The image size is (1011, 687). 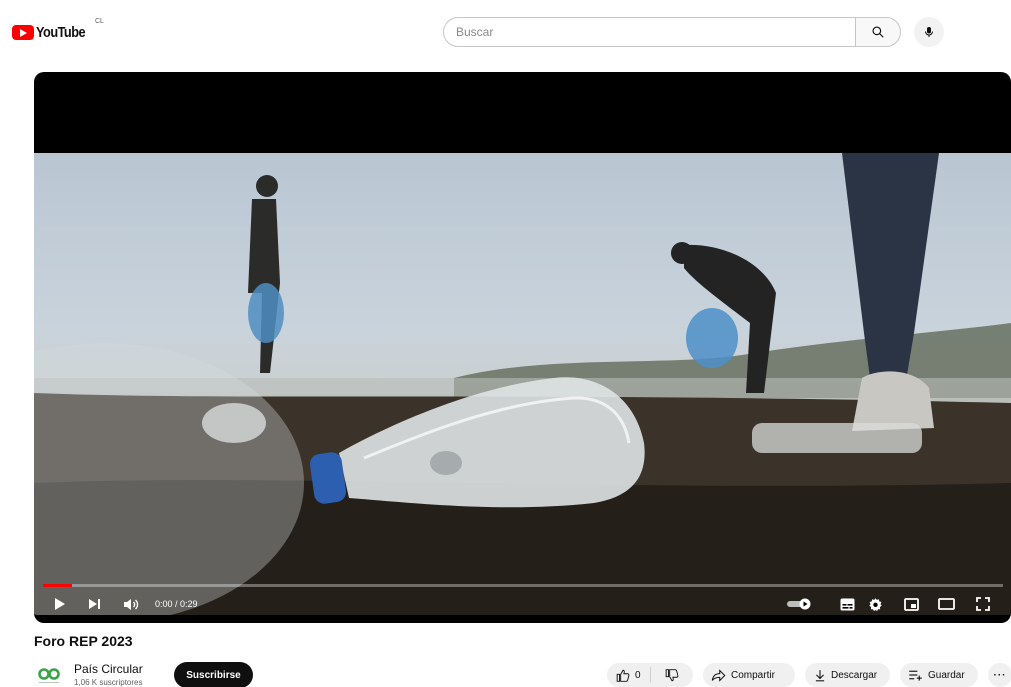 What do you see at coordinates (637, 675) in the screenshot?
I see `like-count: 0` at bounding box center [637, 675].